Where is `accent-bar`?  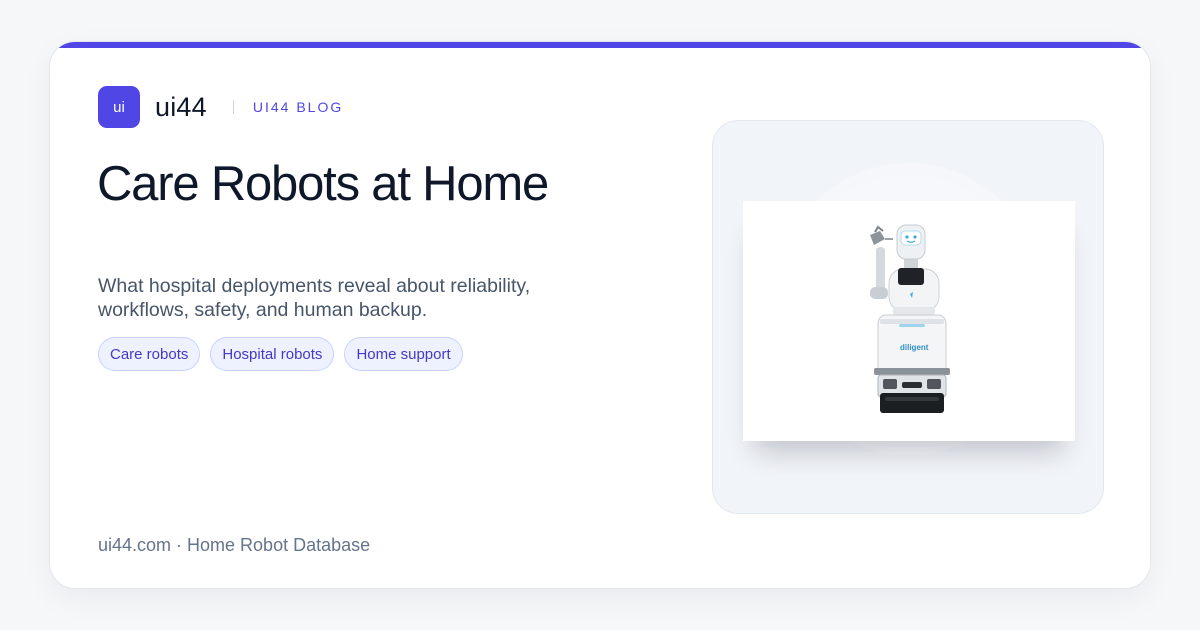
accent-bar is located at coordinates (600, 45).